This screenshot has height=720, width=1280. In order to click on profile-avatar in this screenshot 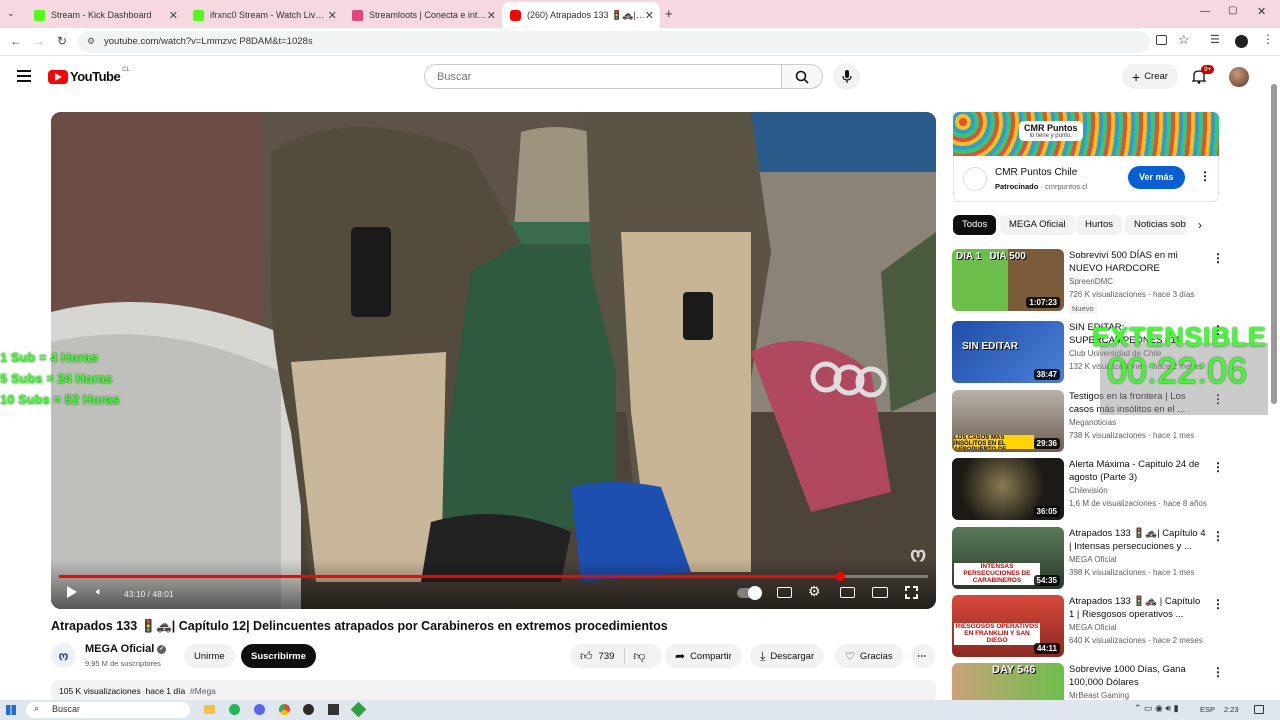, I will do `click(1241, 41)`.